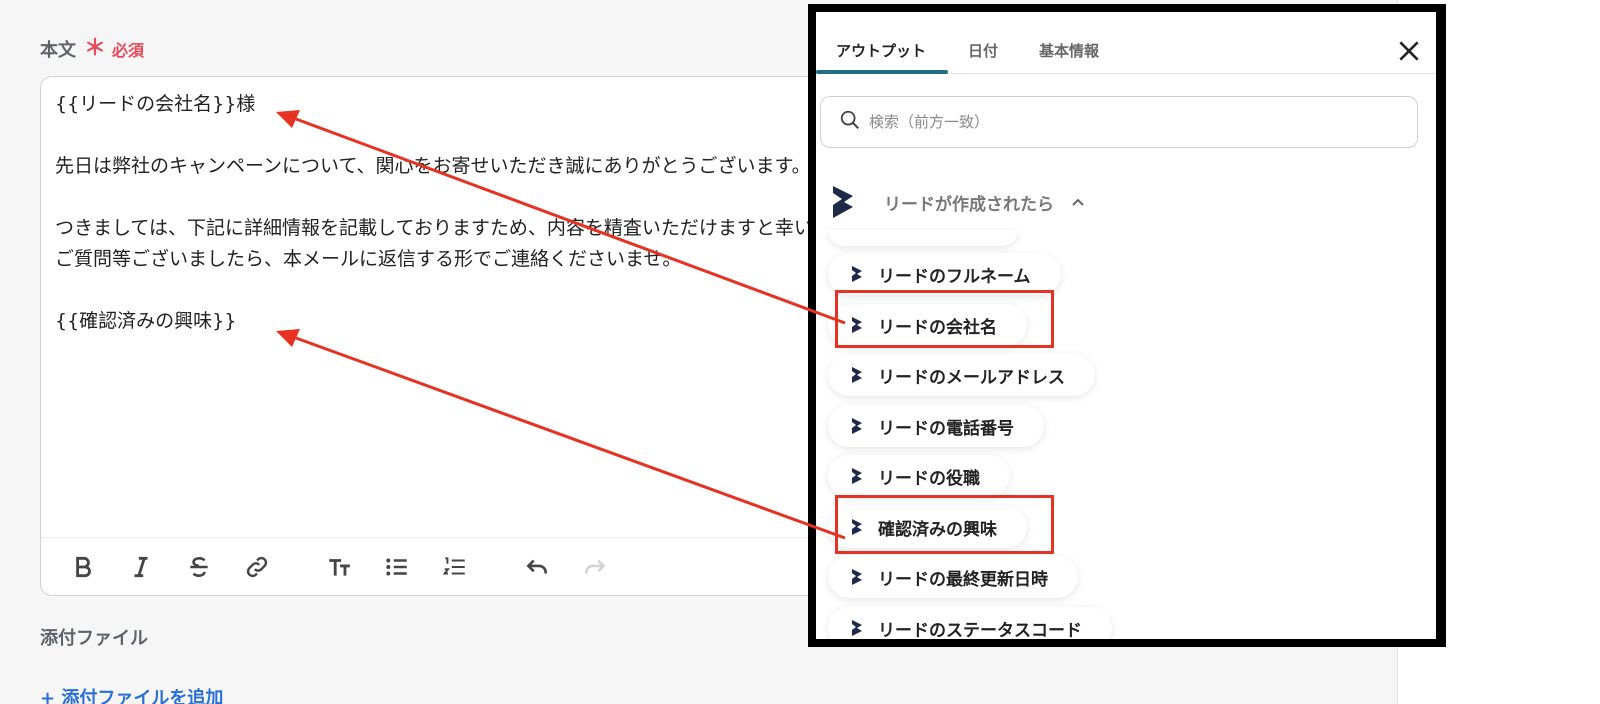  Describe the element at coordinates (944, 319) in the screenshot. I see `highlight-box-company-name` at that location.